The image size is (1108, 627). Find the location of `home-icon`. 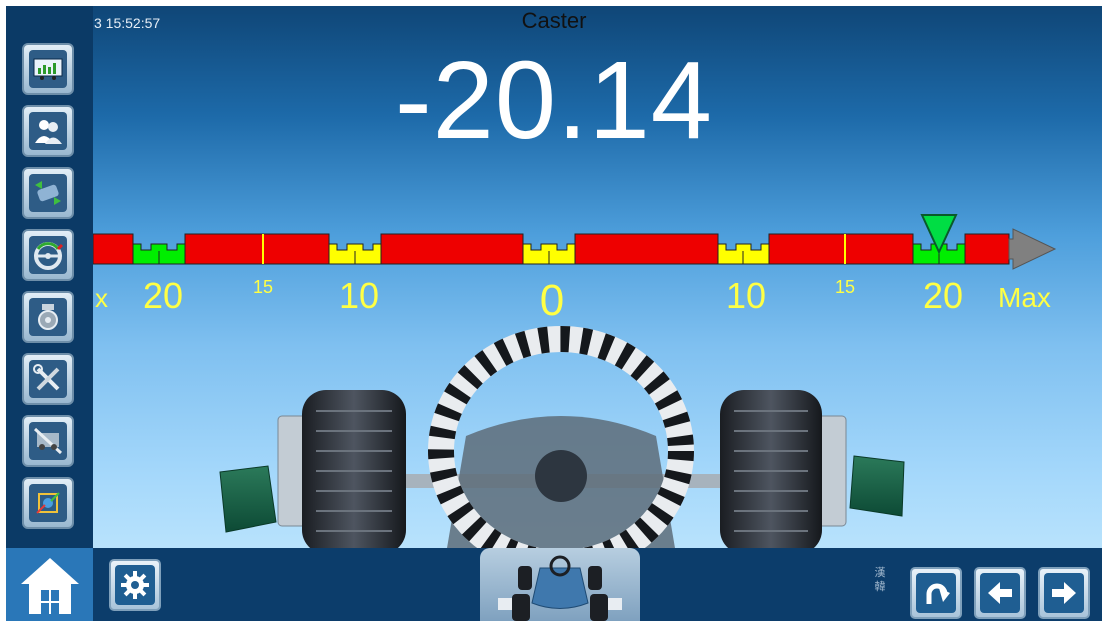

home-icon is located at coordinates (49, 585).